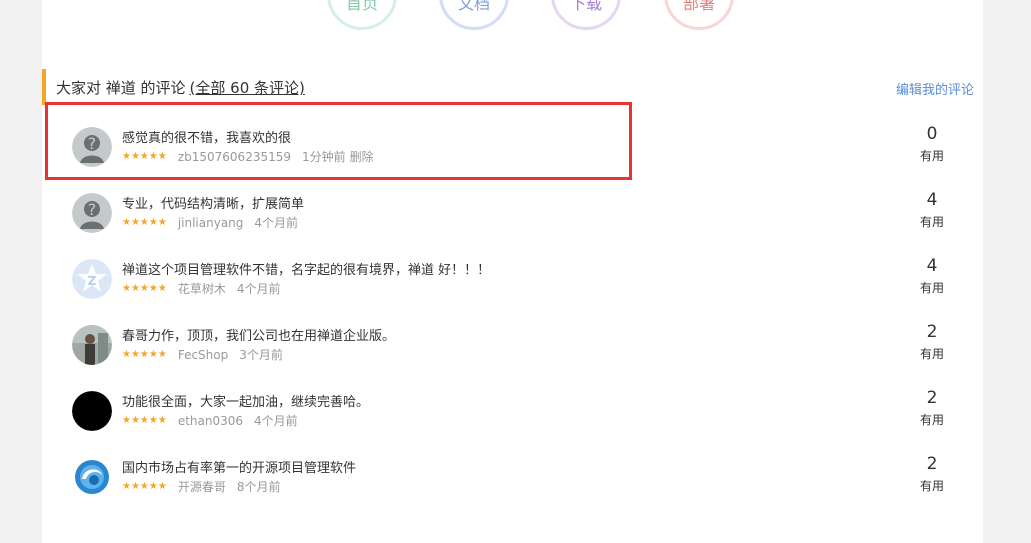  I want to click on review-text: 功能很全面，大家一起加油，继续完善哈。, so click(246, 402).